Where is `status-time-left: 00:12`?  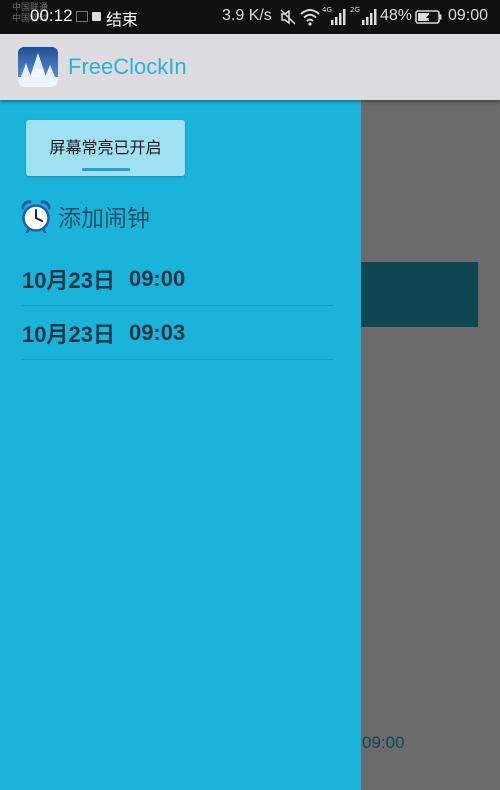 status-time-left: 00:12 is located at coordinates (51, 15).